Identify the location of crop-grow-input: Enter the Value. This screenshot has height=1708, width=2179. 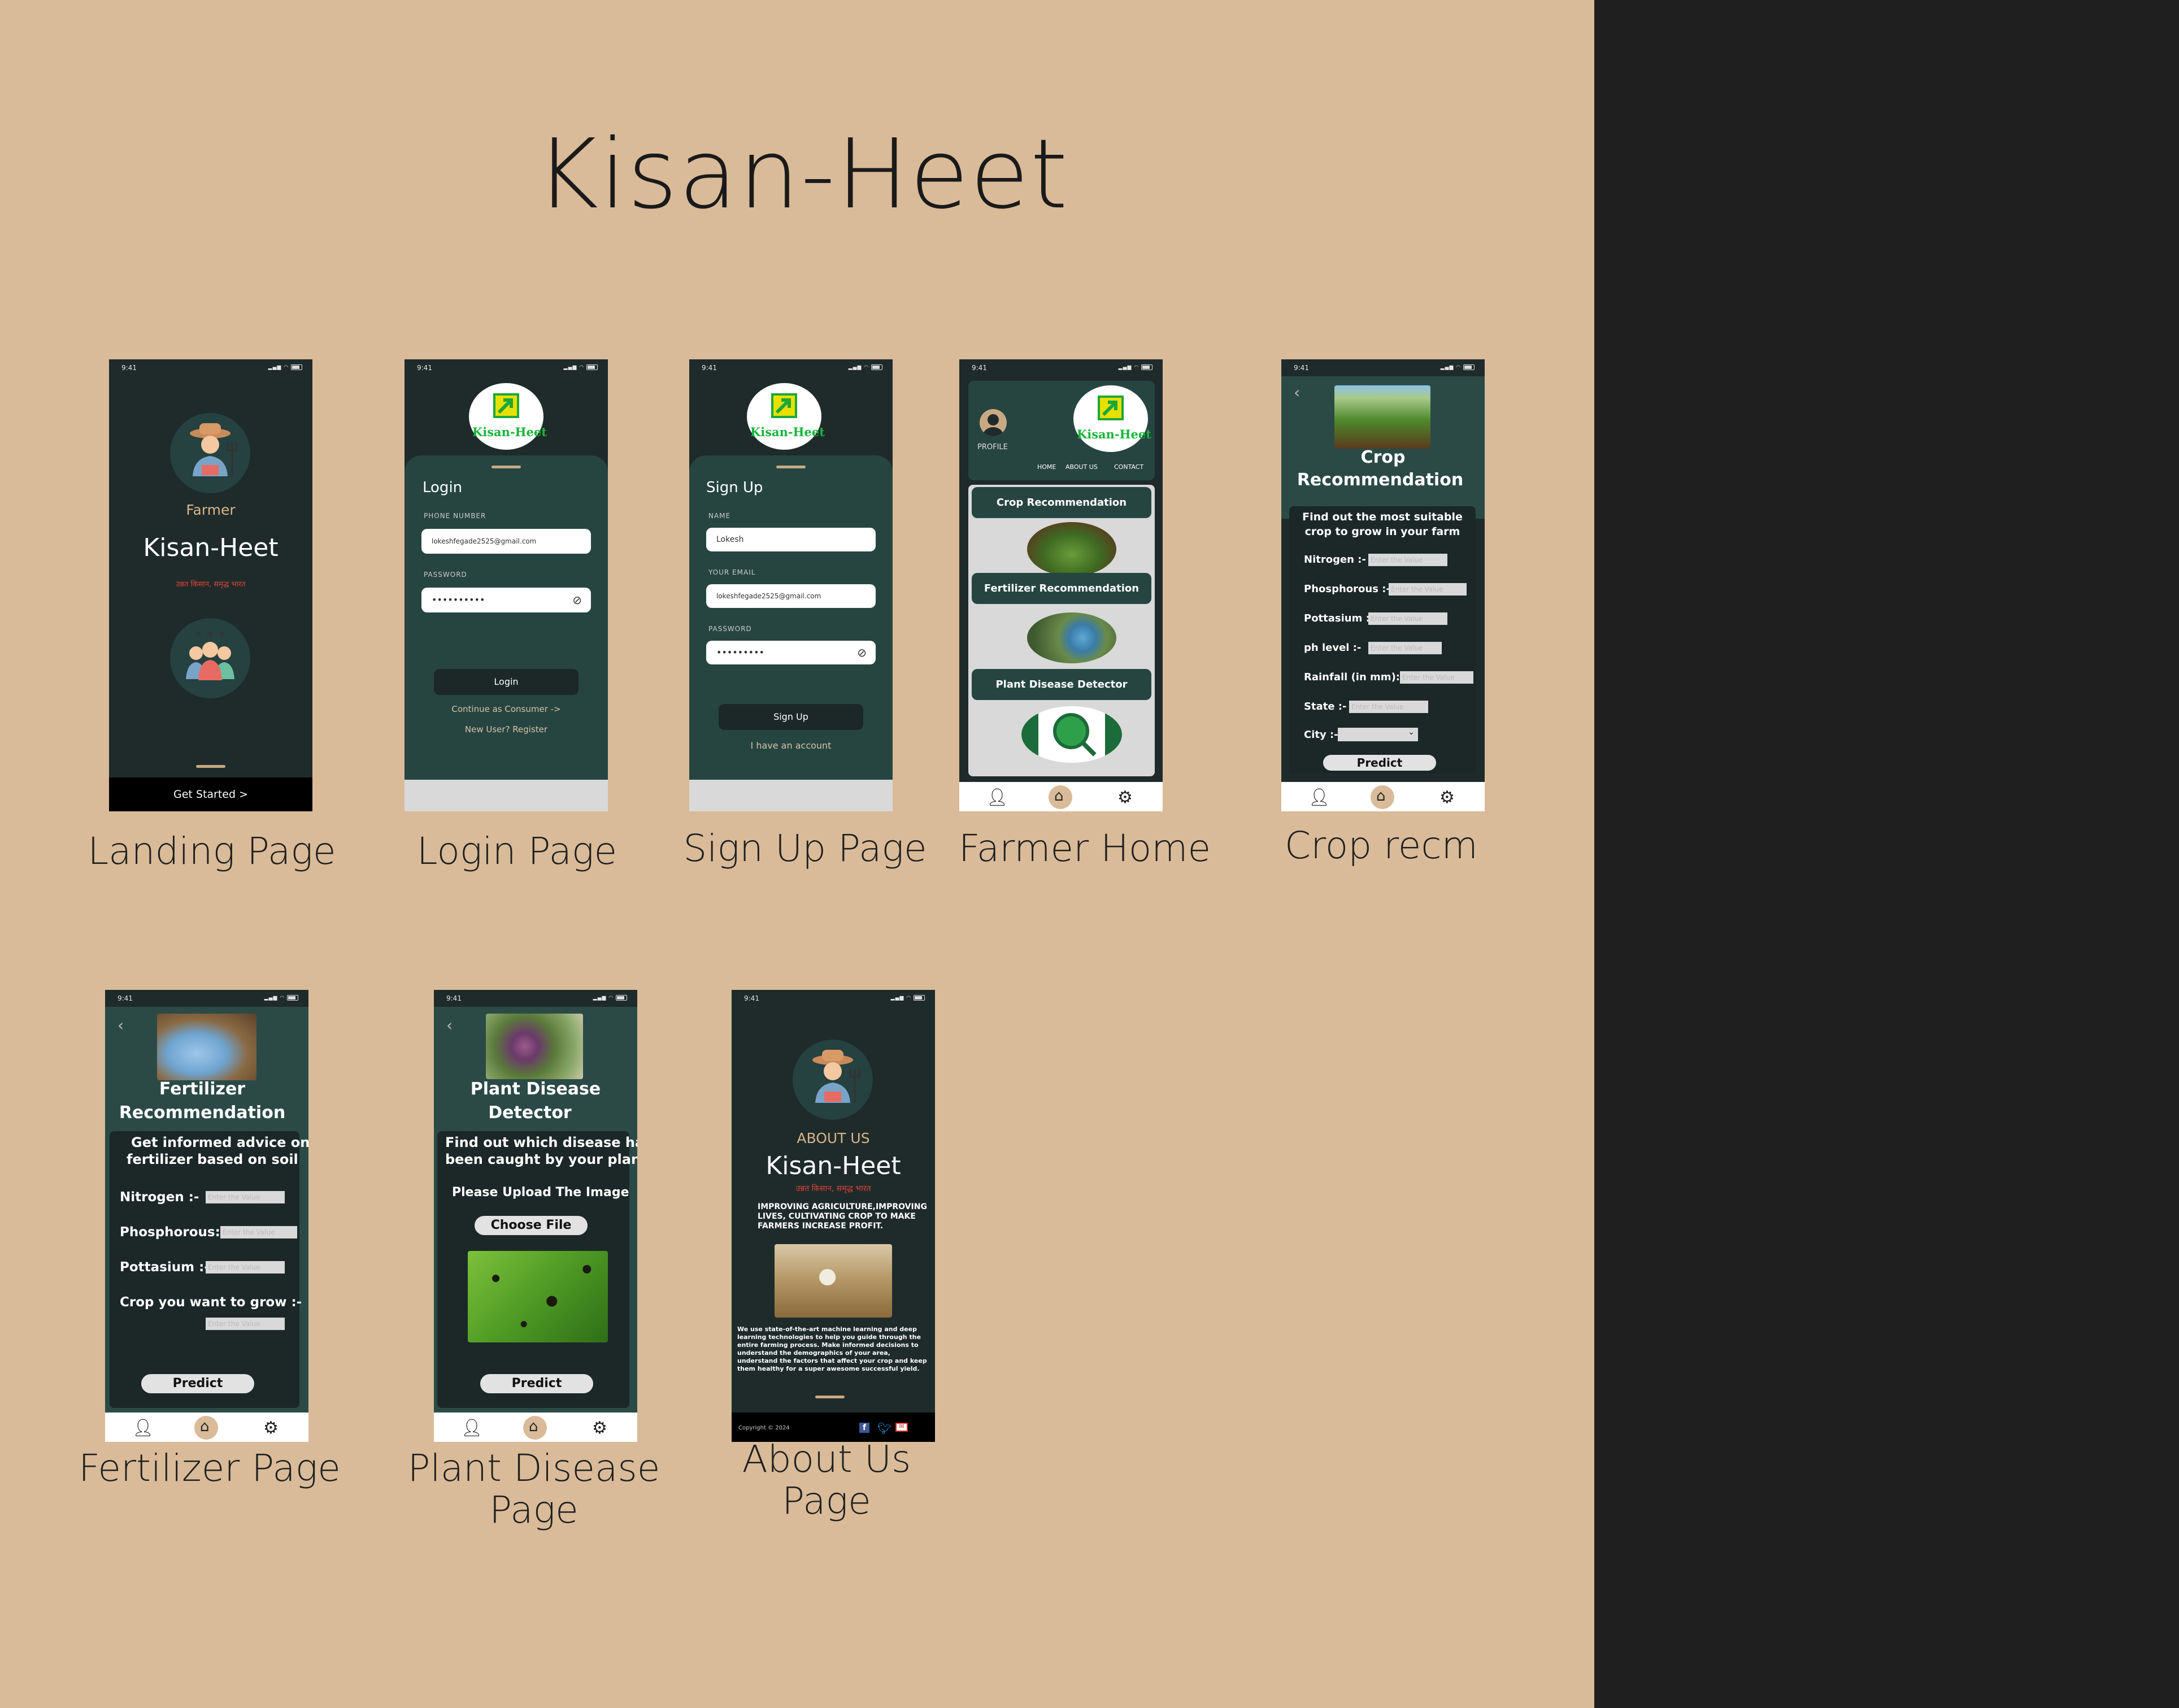
(245, 1324).